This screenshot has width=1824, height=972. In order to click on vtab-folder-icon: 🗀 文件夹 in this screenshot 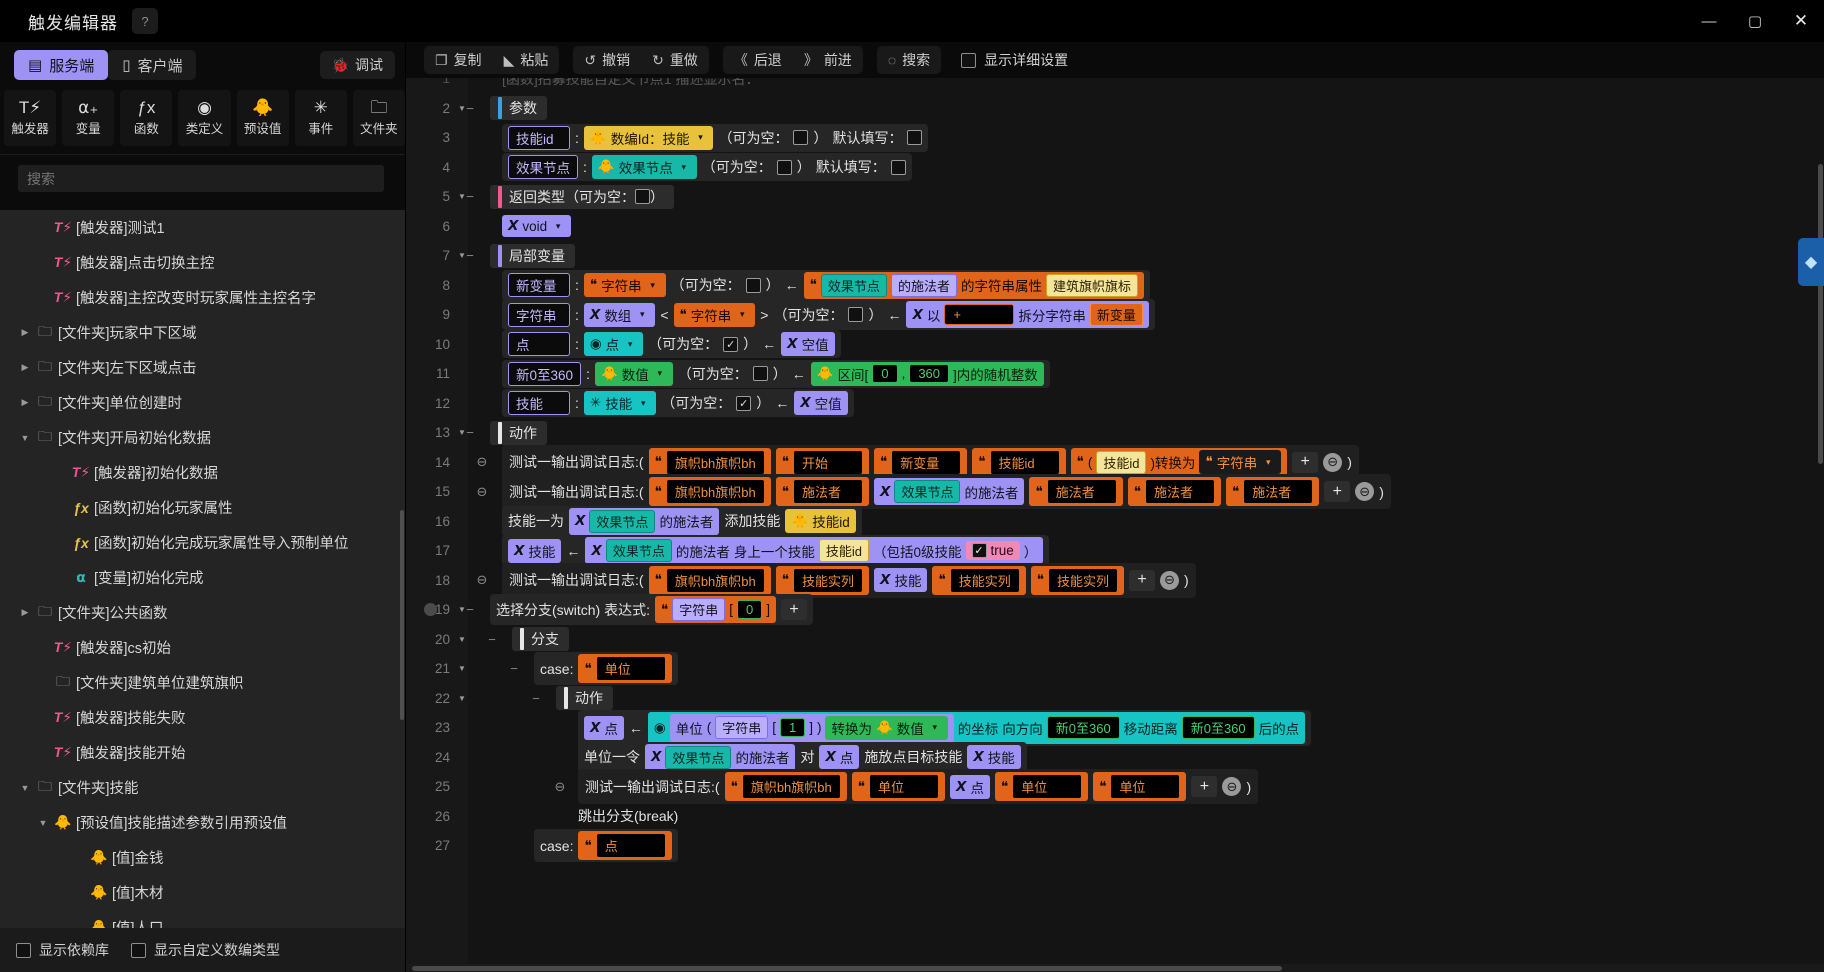, I will do `click(378, 118)`.